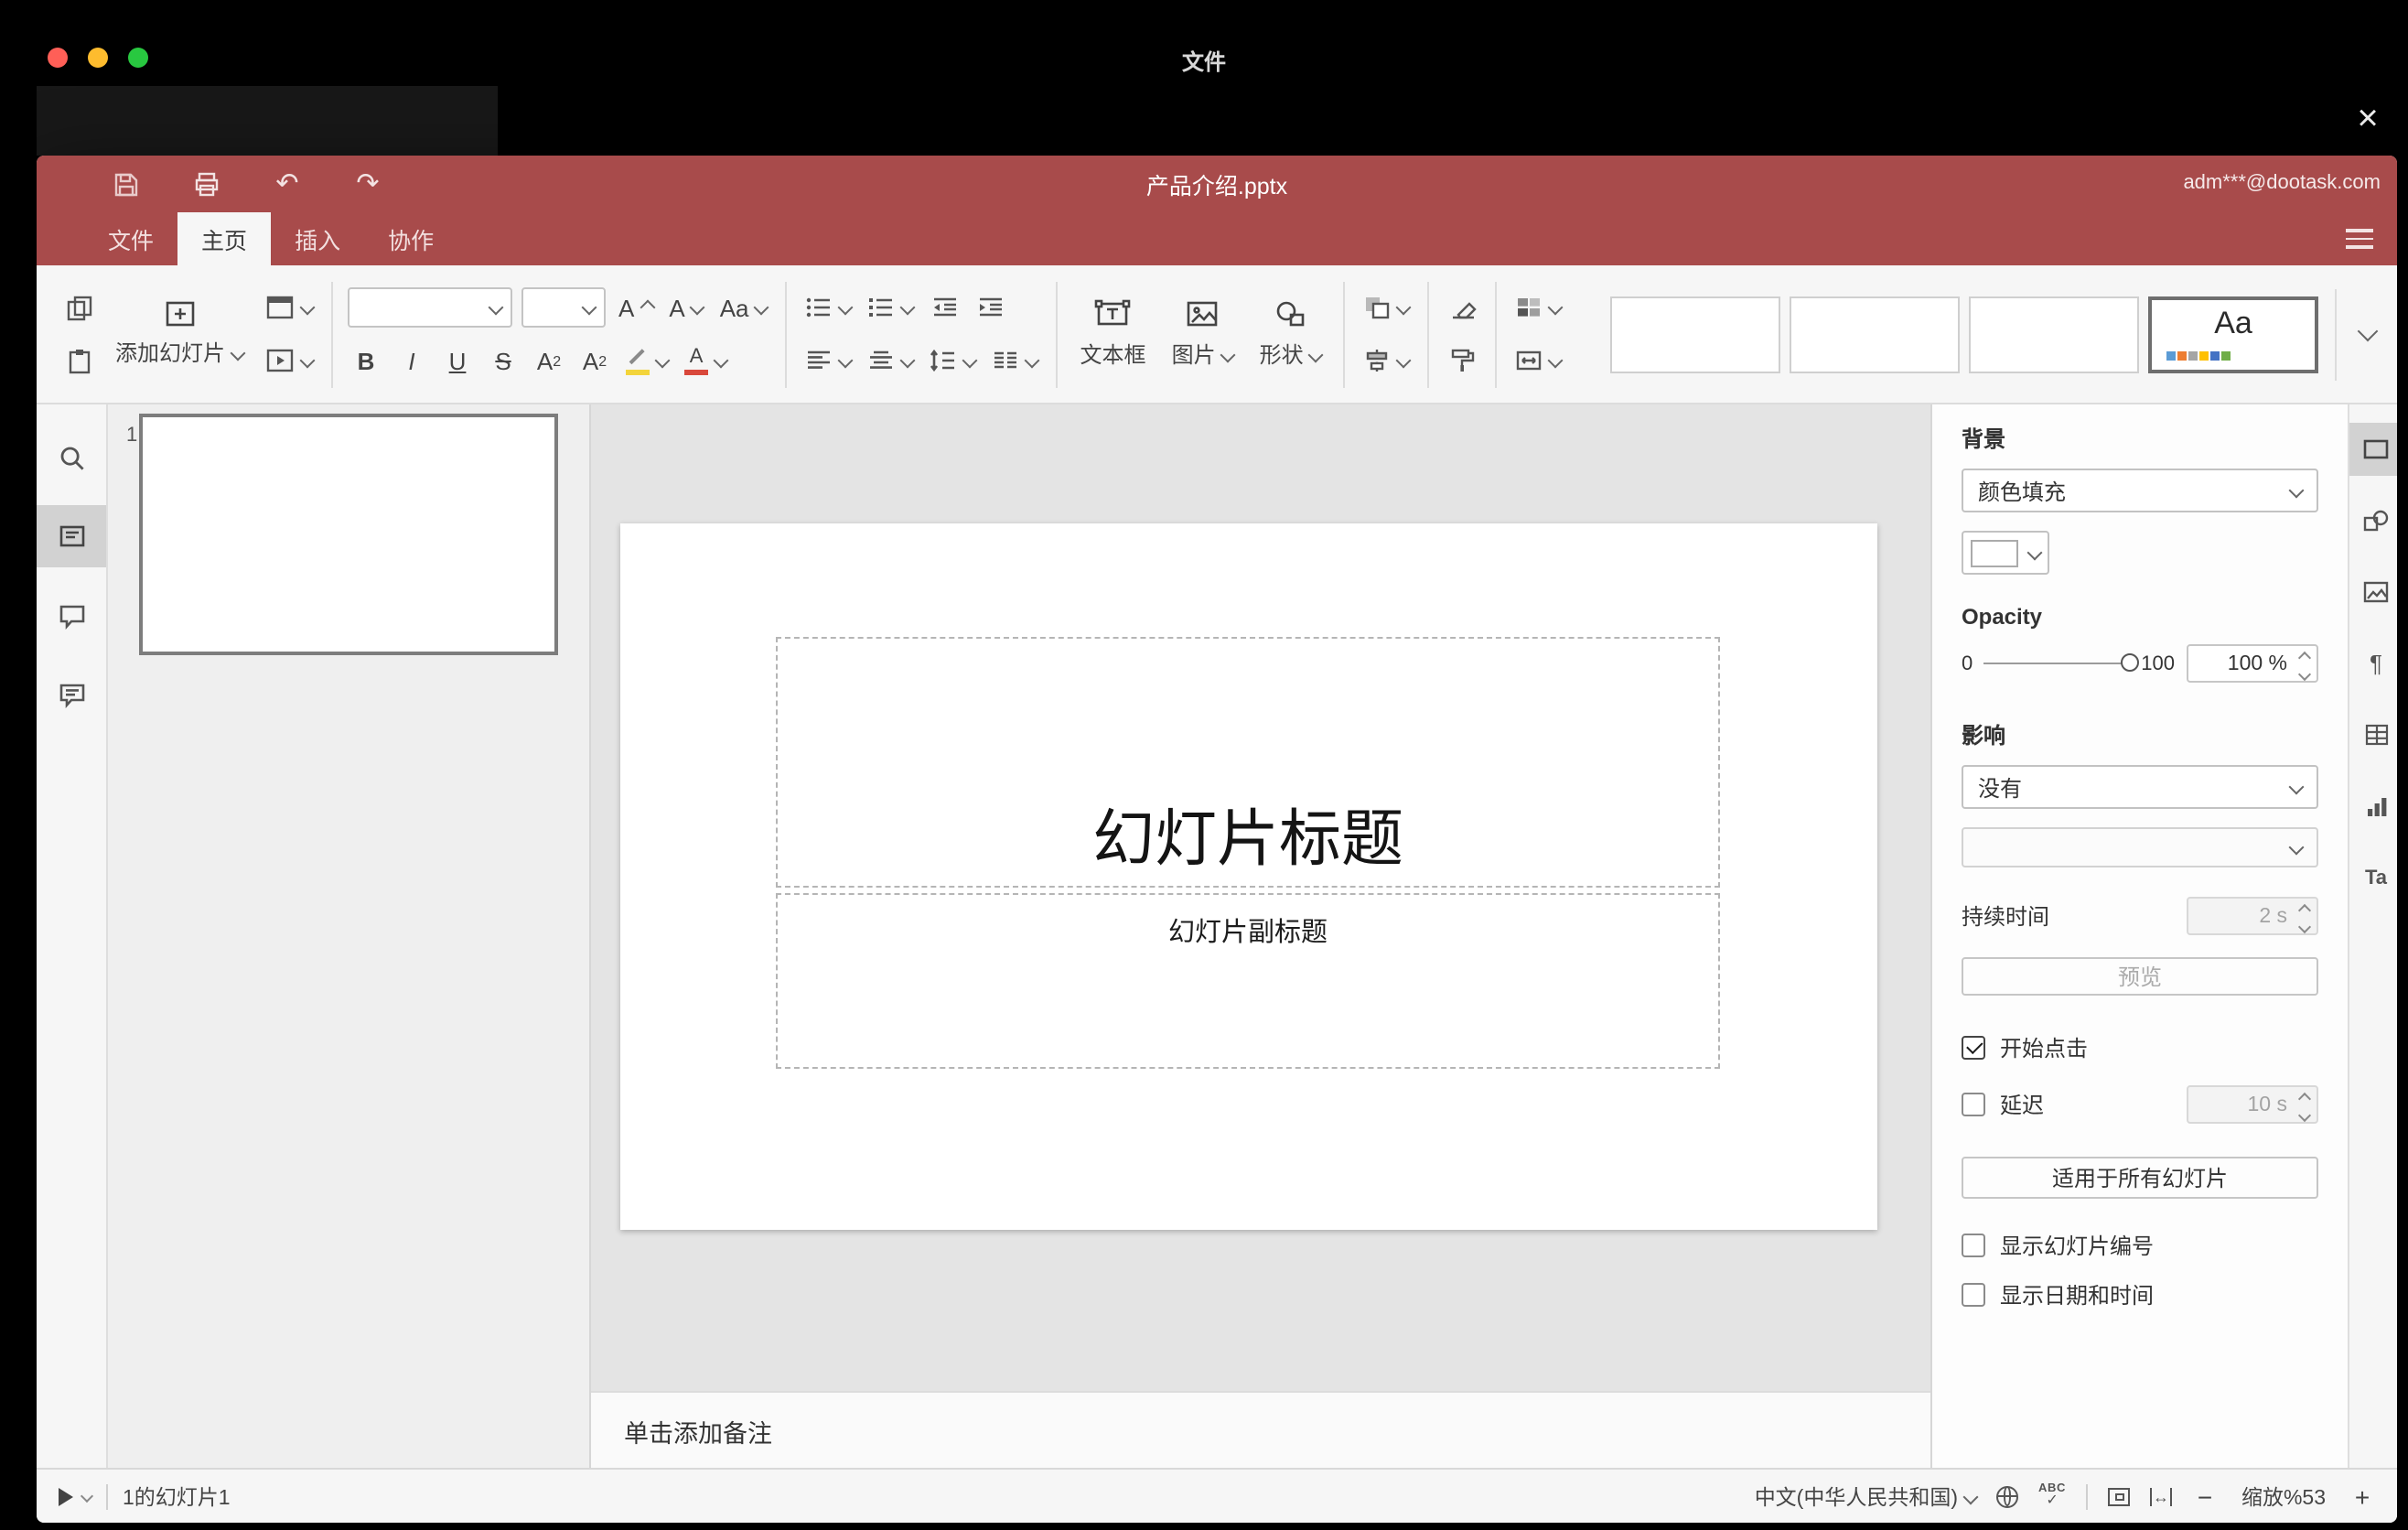 The image size is (2408, 1530). Describe the element at coordinates (1463, 307) in the screenshot. I see `clear-style-button` at that location.